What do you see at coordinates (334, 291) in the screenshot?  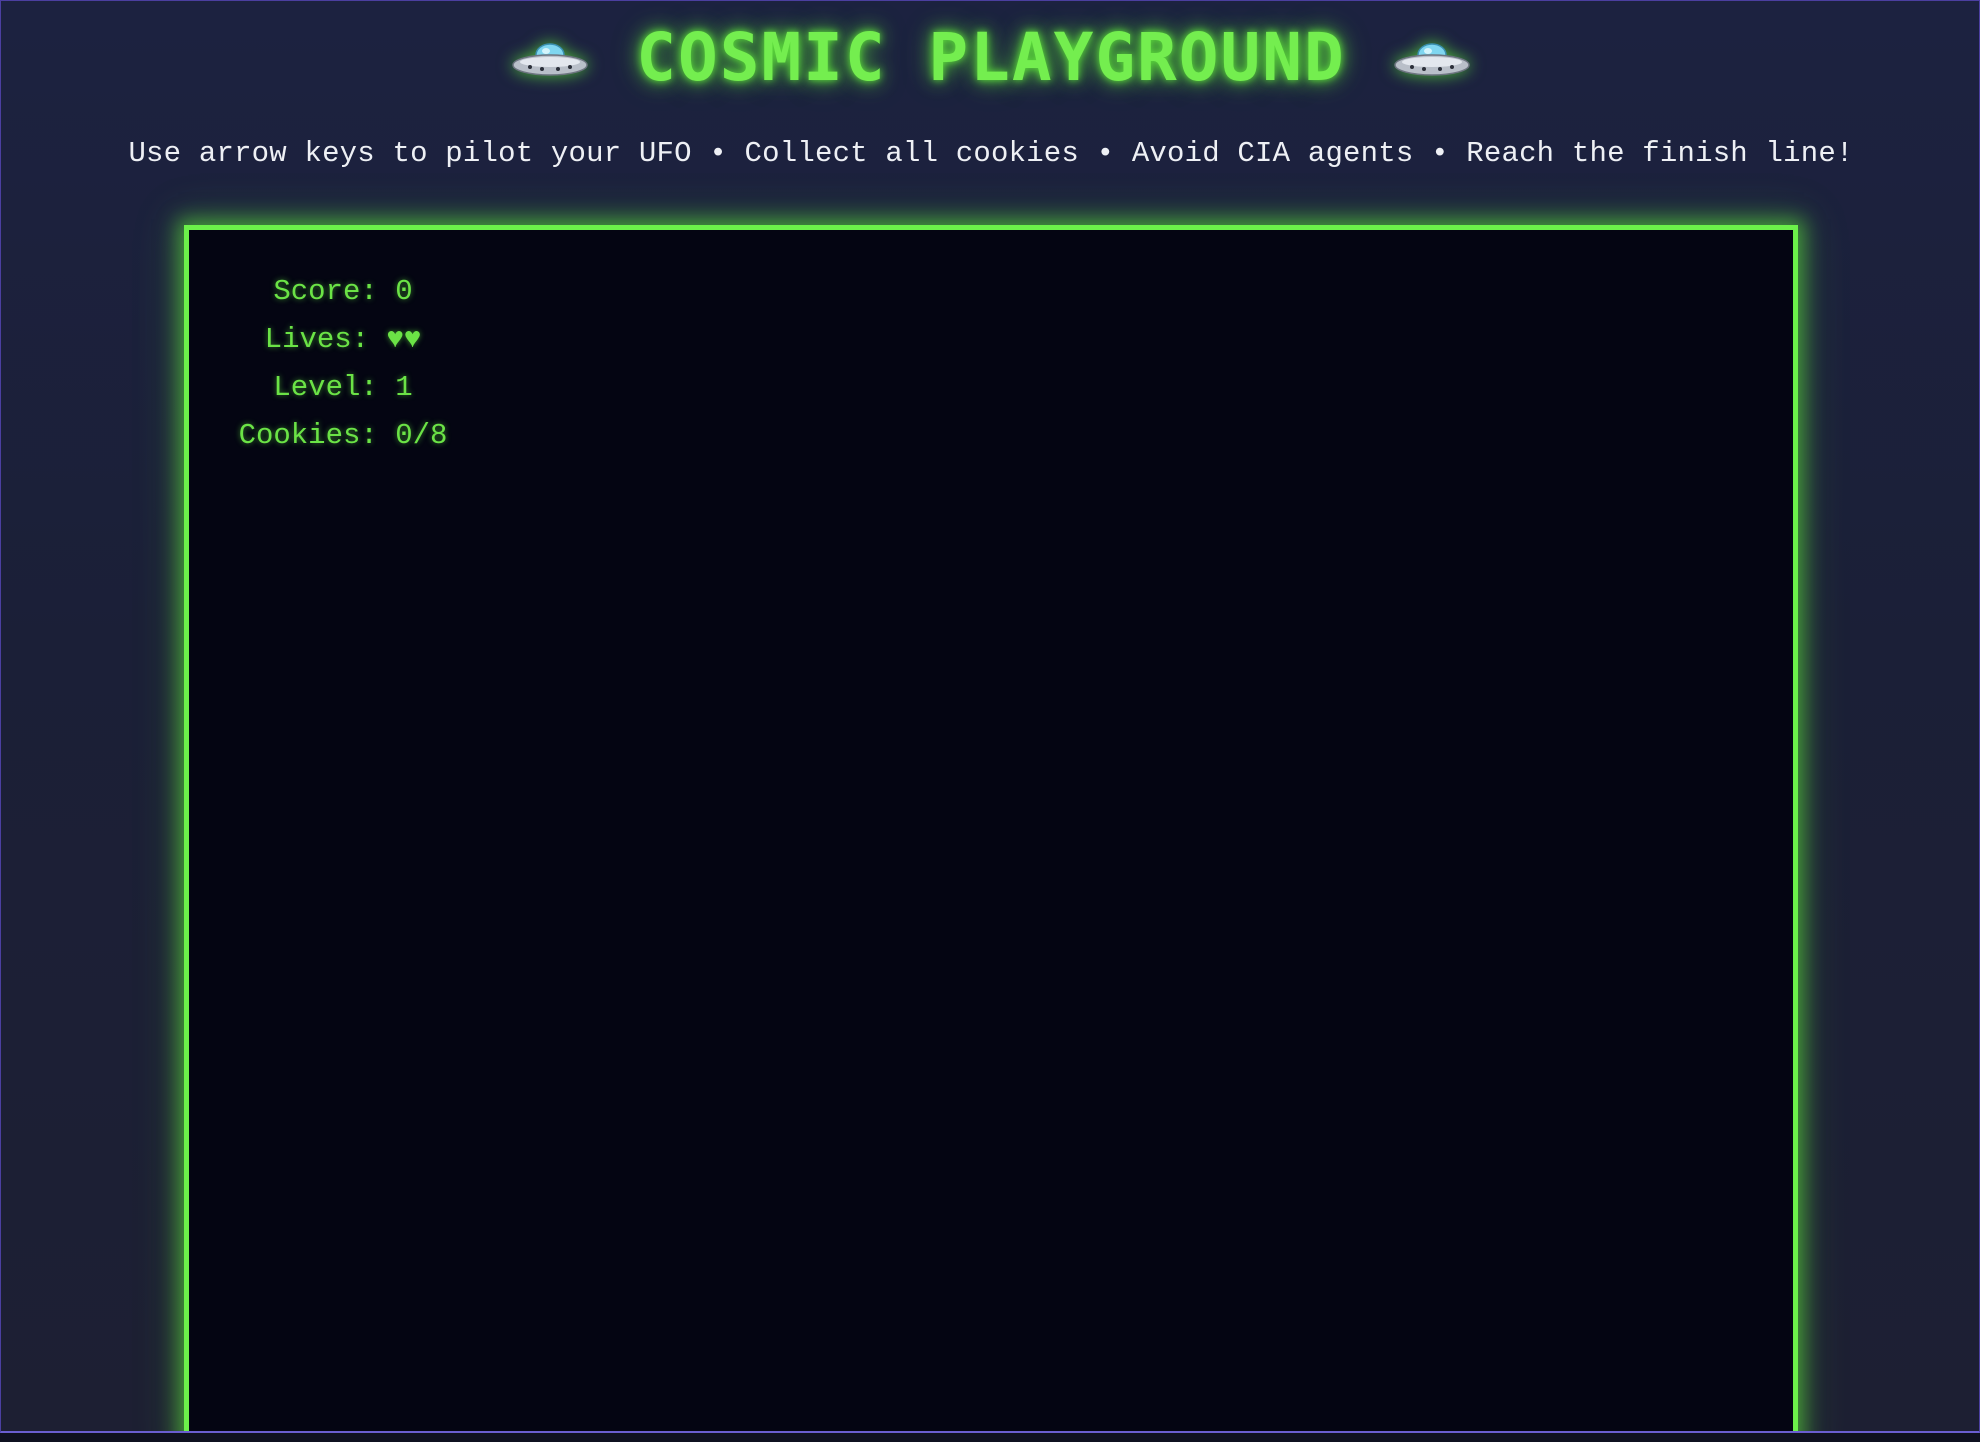 I see `score-label: Score:` at bounding box center [334, 291].